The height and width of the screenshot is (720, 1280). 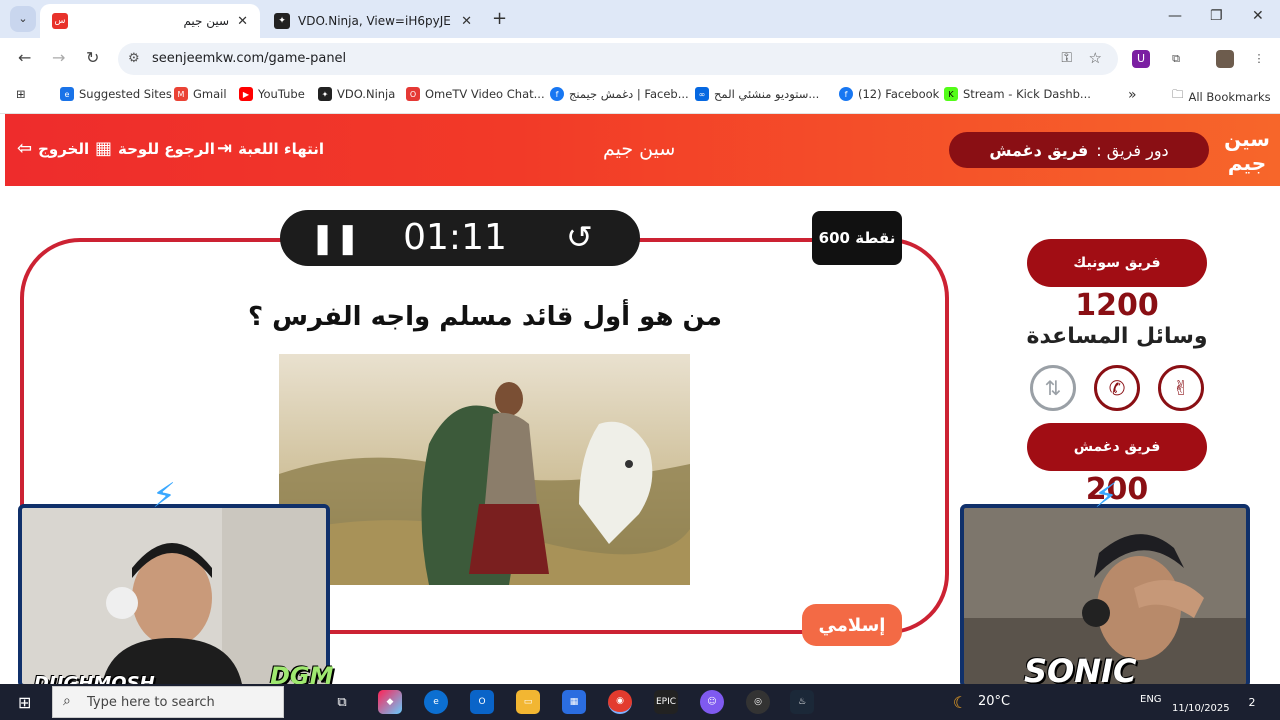 What do you see at coordinates (174, 596) in the screenshot?
I see `left-webcam-overlay` at bounding box center [174, 596].